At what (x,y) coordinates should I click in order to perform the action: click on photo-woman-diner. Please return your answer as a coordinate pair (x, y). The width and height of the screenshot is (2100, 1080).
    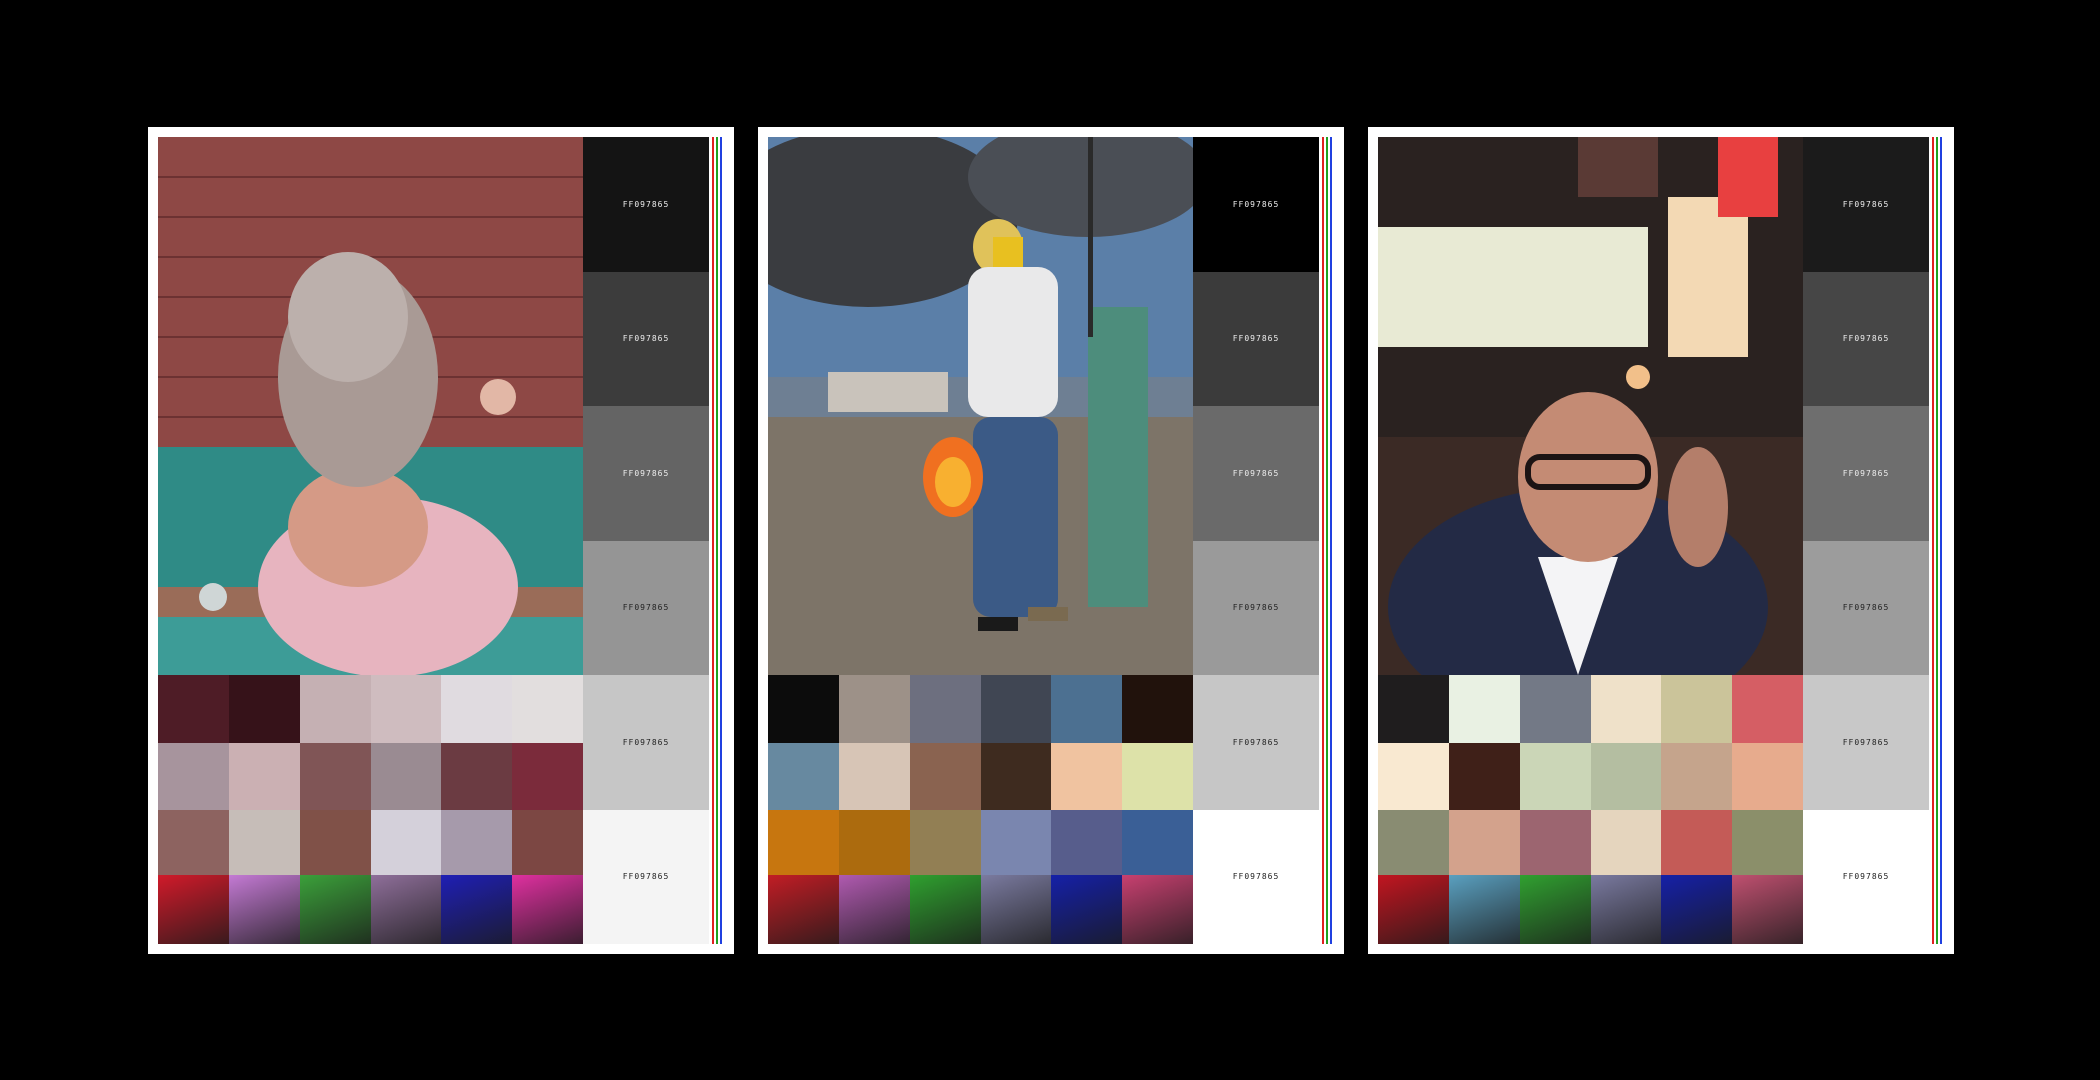
    Looking at the image, I should click on (370, 406).